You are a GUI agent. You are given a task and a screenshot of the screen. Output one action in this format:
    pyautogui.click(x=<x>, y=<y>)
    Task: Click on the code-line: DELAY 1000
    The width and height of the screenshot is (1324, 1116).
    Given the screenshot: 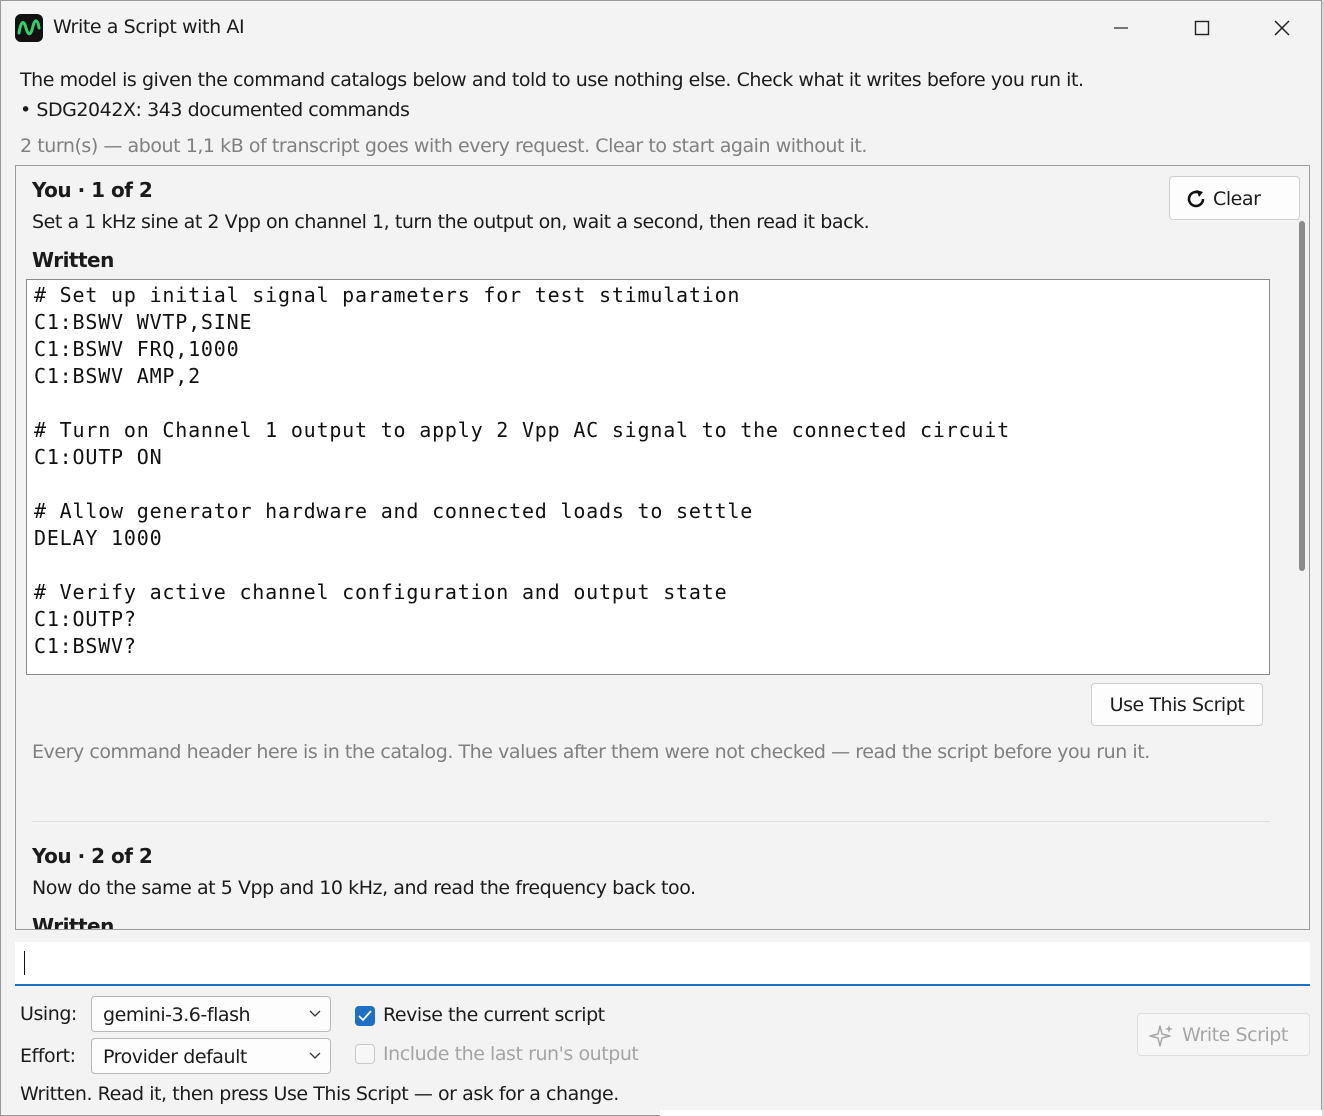 What is the action you would take?
    pyautogui.click(x=98, y=538)
    